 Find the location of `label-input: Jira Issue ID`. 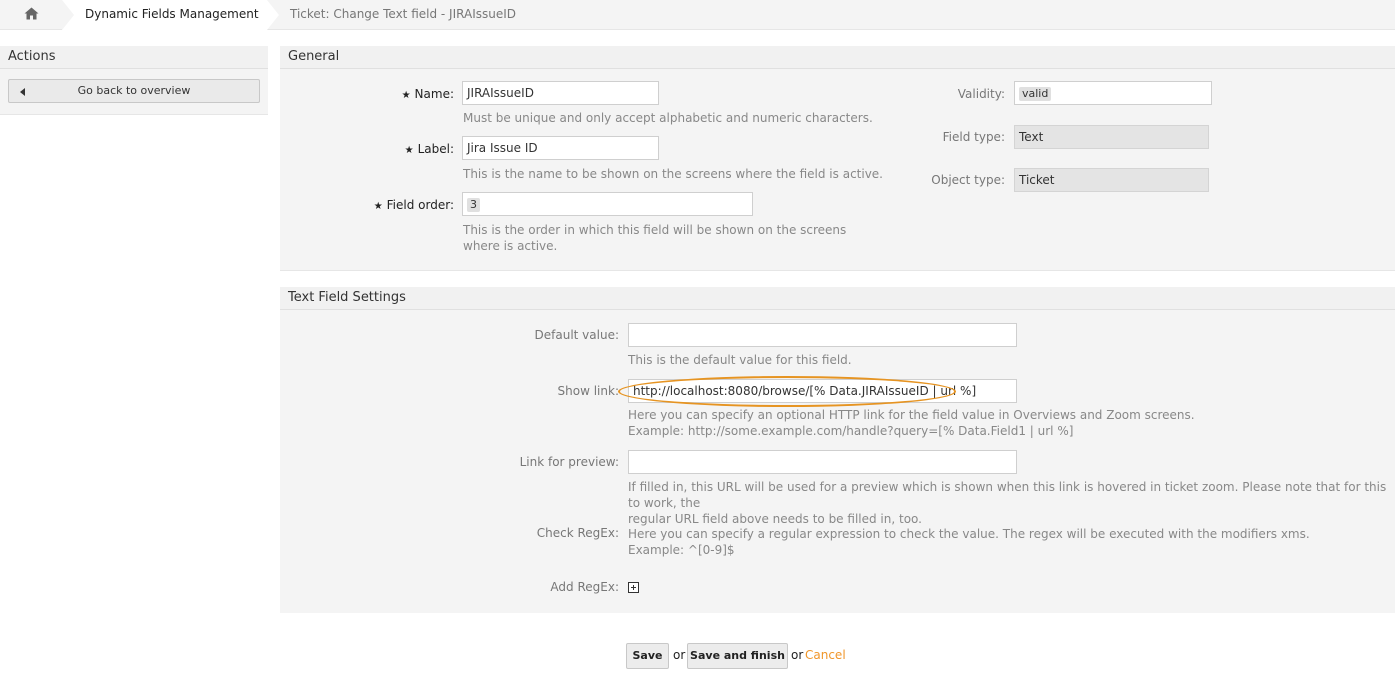

label-input: Jira Issue ID is located at coordinates (560, 148).